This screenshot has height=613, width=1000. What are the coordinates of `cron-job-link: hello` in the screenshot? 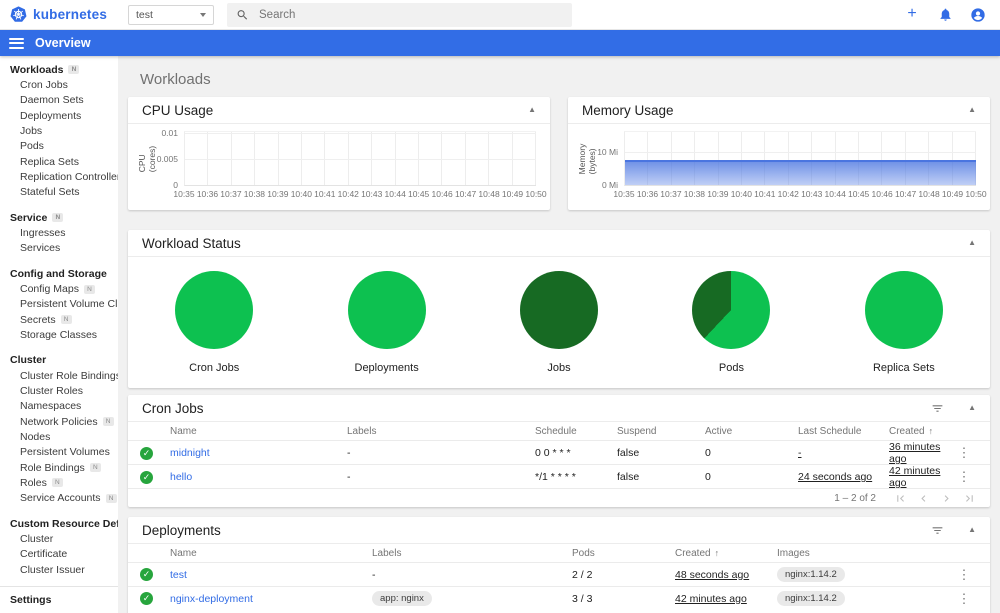 It's located at (258, 477).